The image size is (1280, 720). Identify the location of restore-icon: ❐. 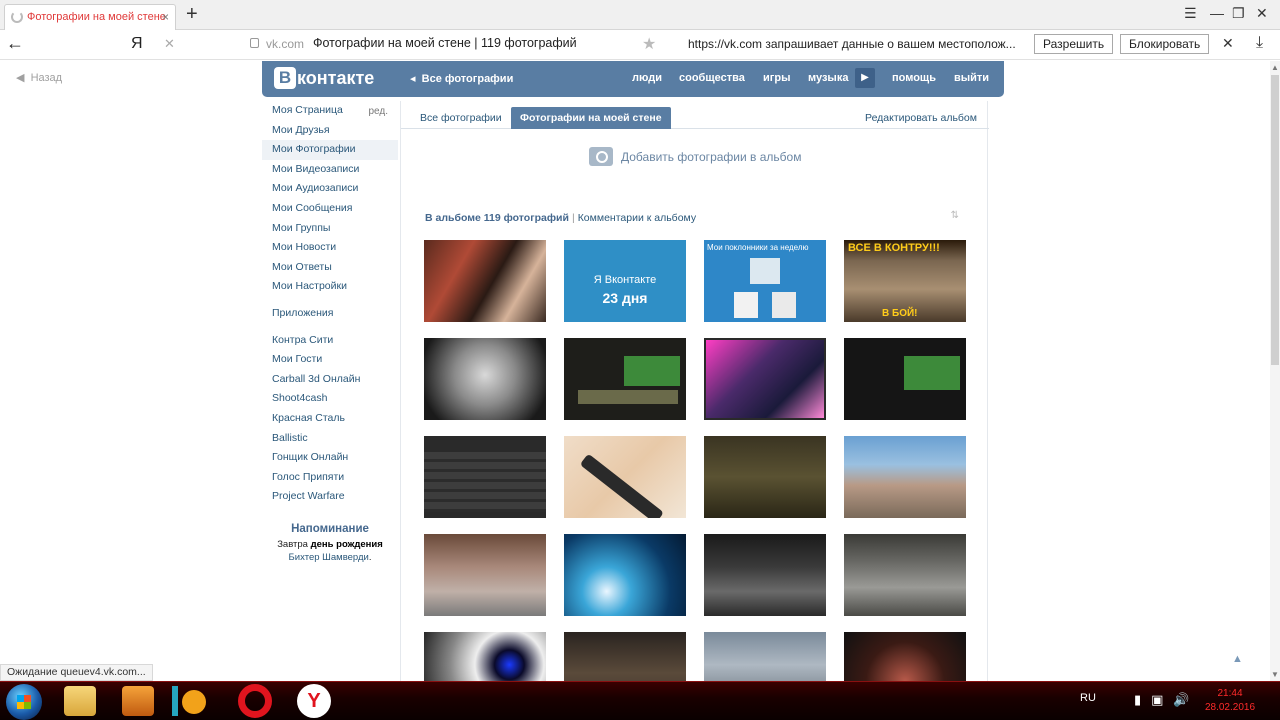
(1238, 13).